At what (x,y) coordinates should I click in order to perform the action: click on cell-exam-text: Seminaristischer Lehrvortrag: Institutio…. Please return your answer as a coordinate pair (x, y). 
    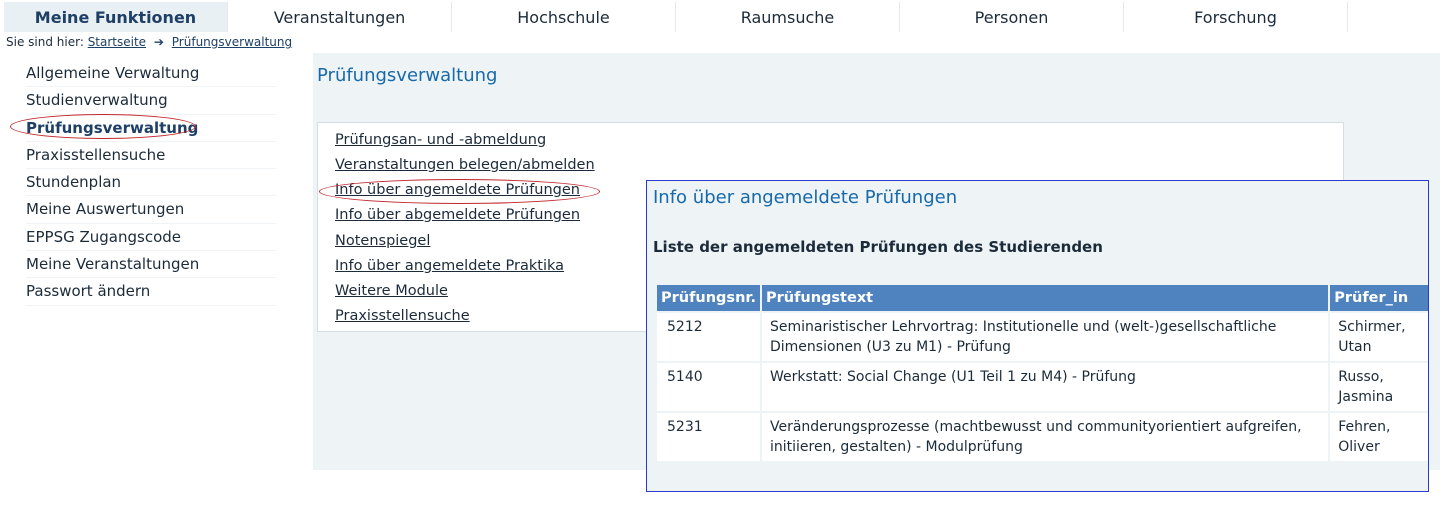
    Looking at the image, I should click on (1045, 337).